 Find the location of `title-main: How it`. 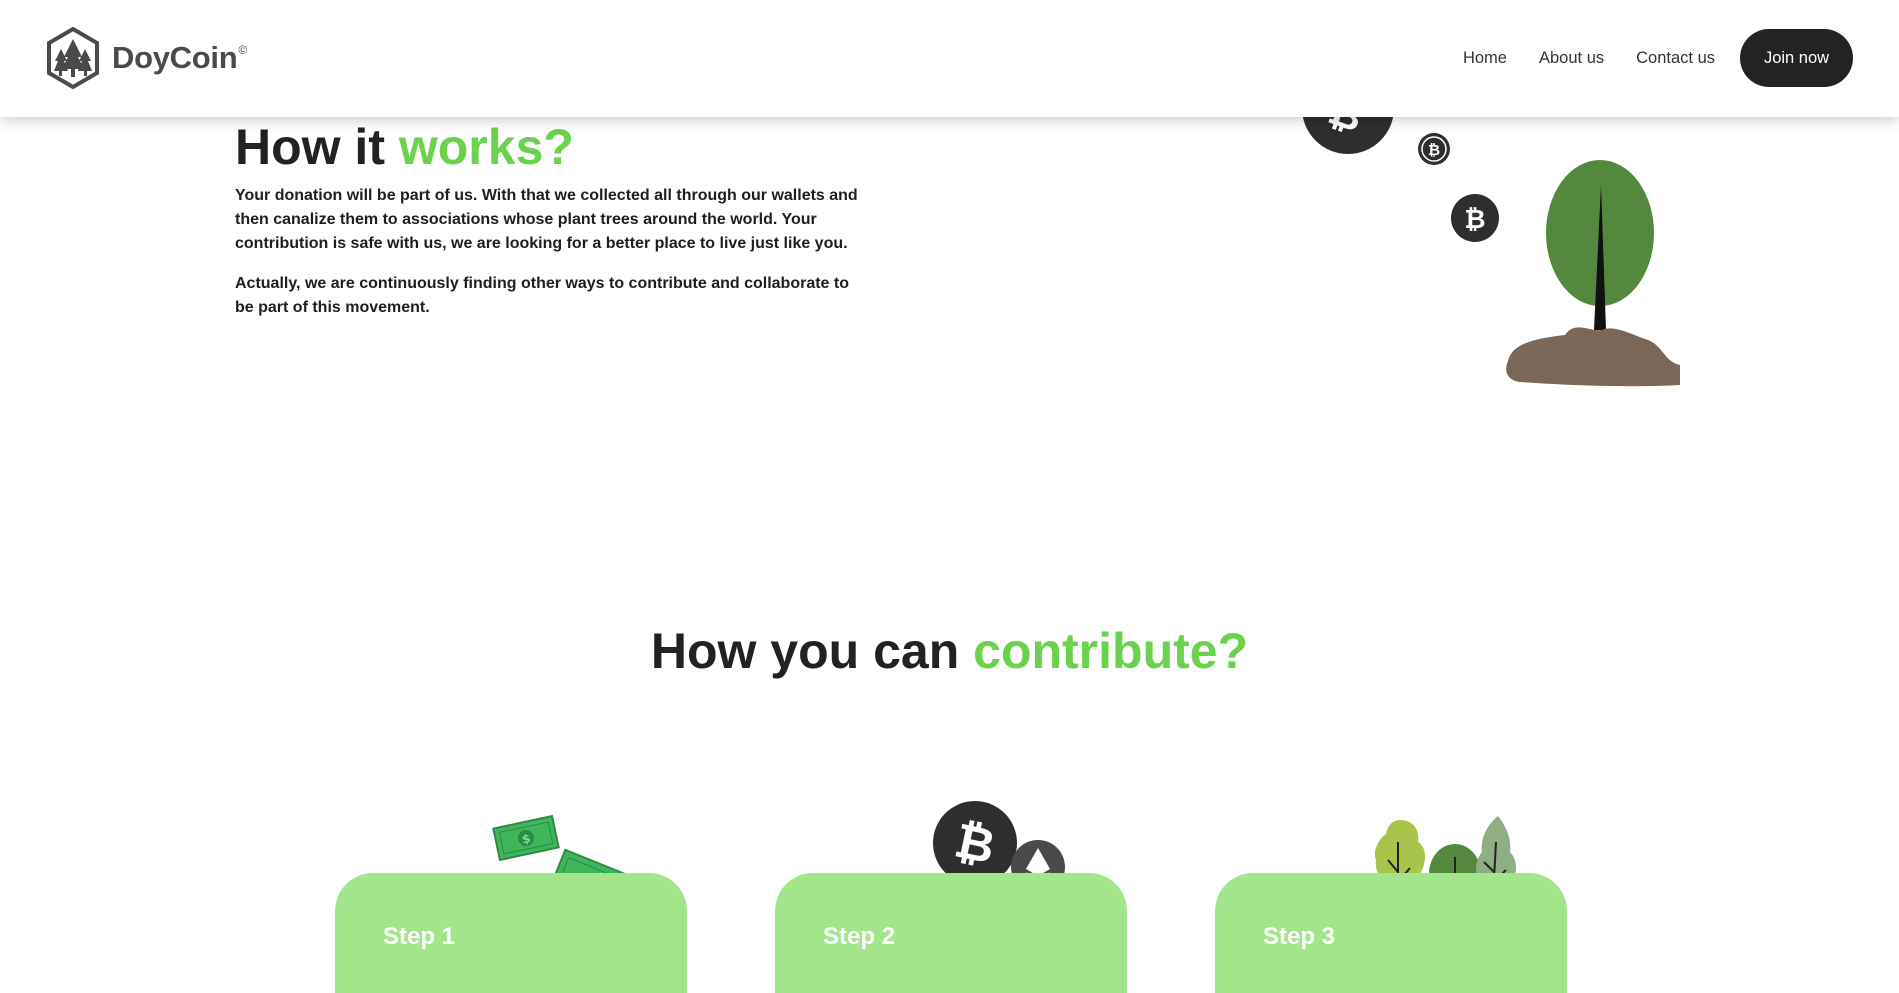

title-main: How it is located at coordinates (317, 147).